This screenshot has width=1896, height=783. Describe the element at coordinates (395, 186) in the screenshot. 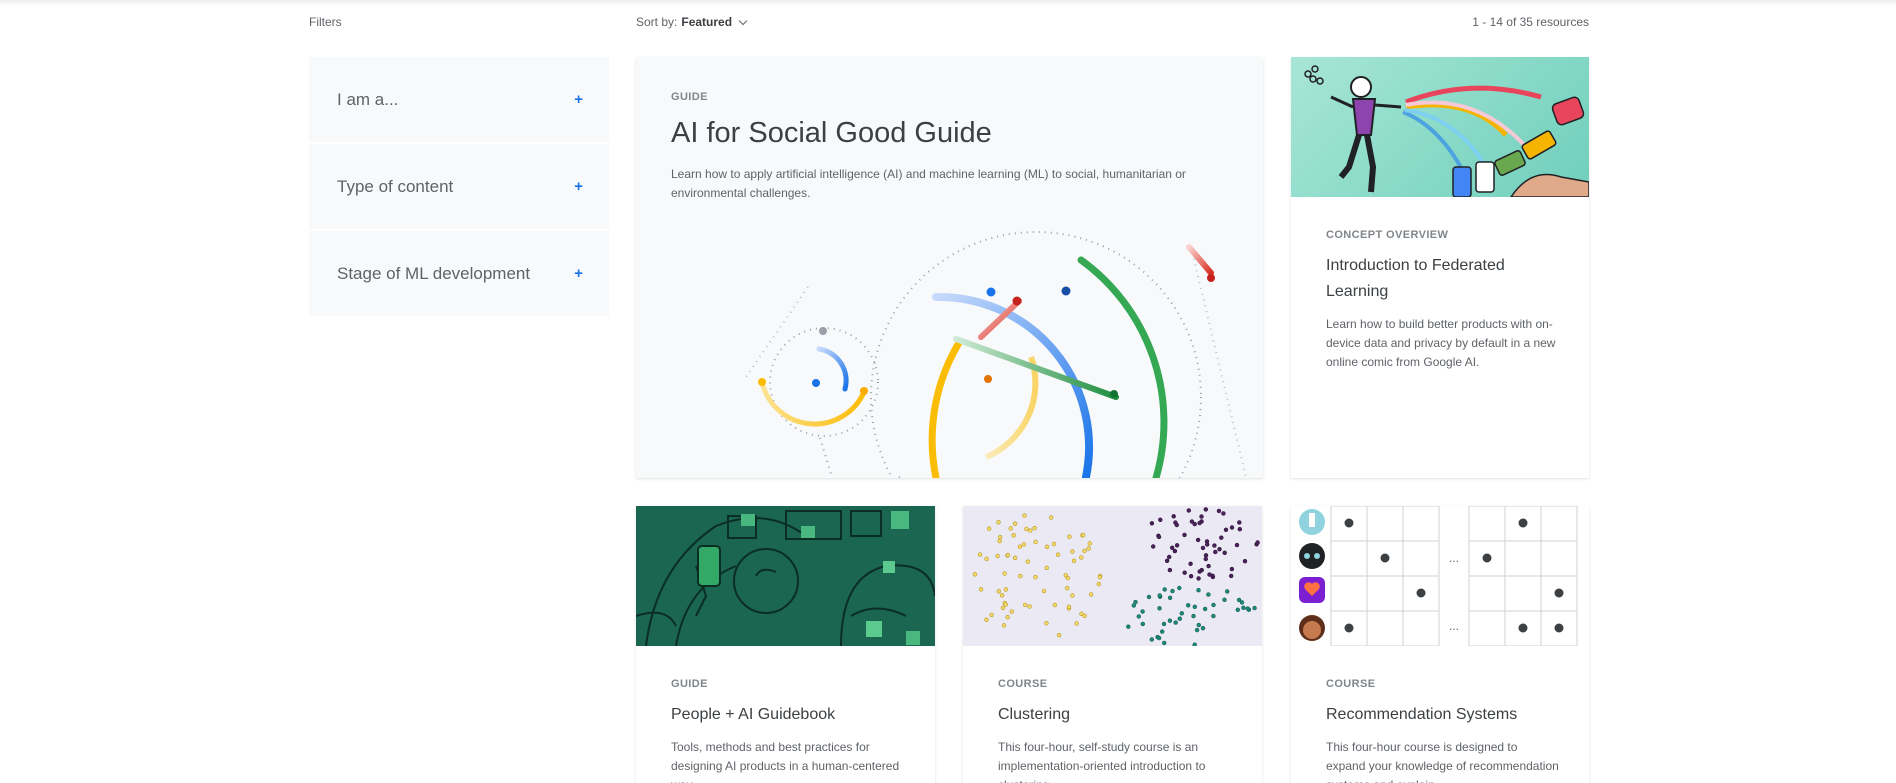

I see `filter-label: Type of content` at that location.